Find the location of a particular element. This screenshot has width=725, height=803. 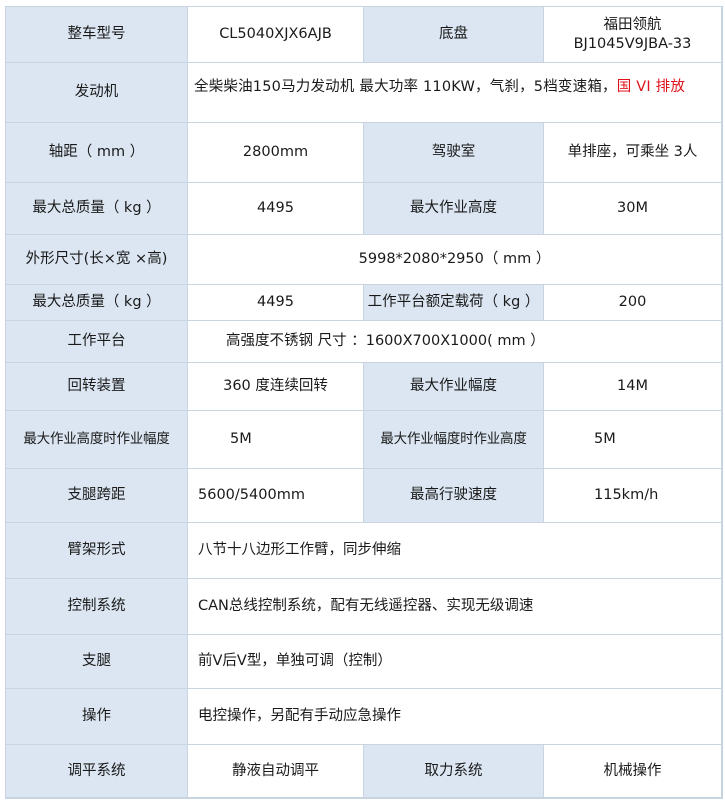

label-height-at-max-range: 最大作业幅度时作业高度 is located at coordinates (454, 440).